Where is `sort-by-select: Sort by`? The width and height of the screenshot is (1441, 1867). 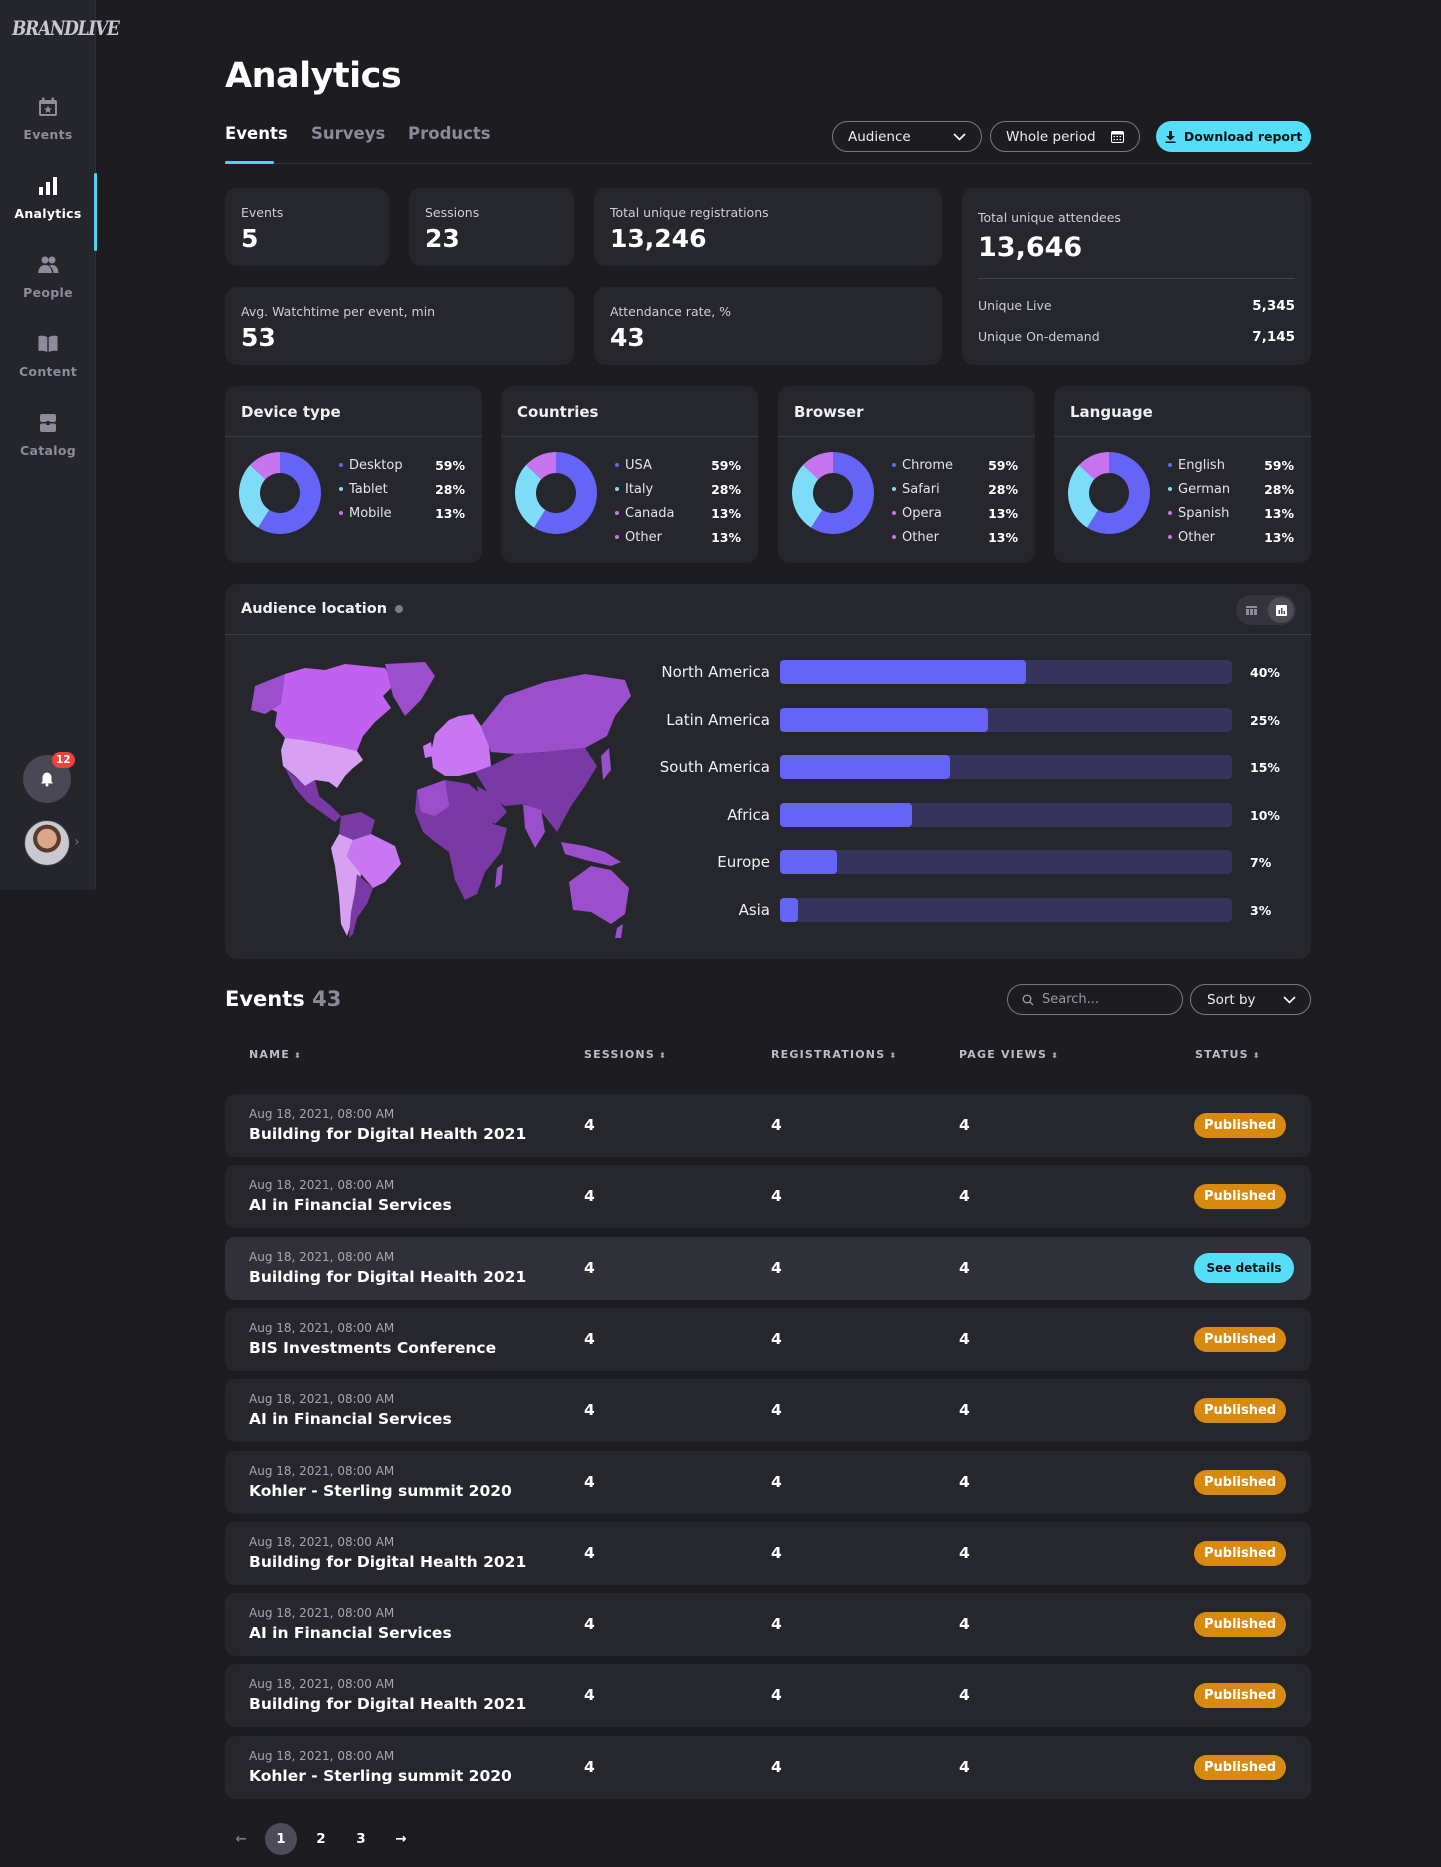 sort-by-select: Sort by is located at coordinates (1250, 999).